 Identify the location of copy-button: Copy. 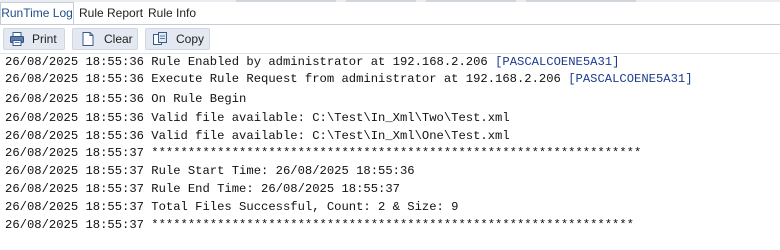
(177, 39).